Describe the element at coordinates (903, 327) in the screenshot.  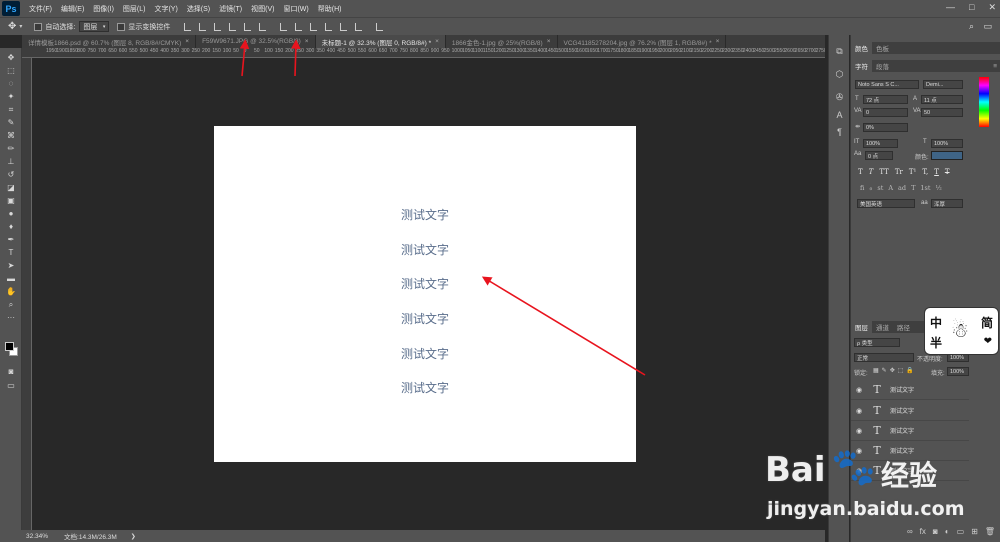
I see `tab-paths: 路径` at that location.